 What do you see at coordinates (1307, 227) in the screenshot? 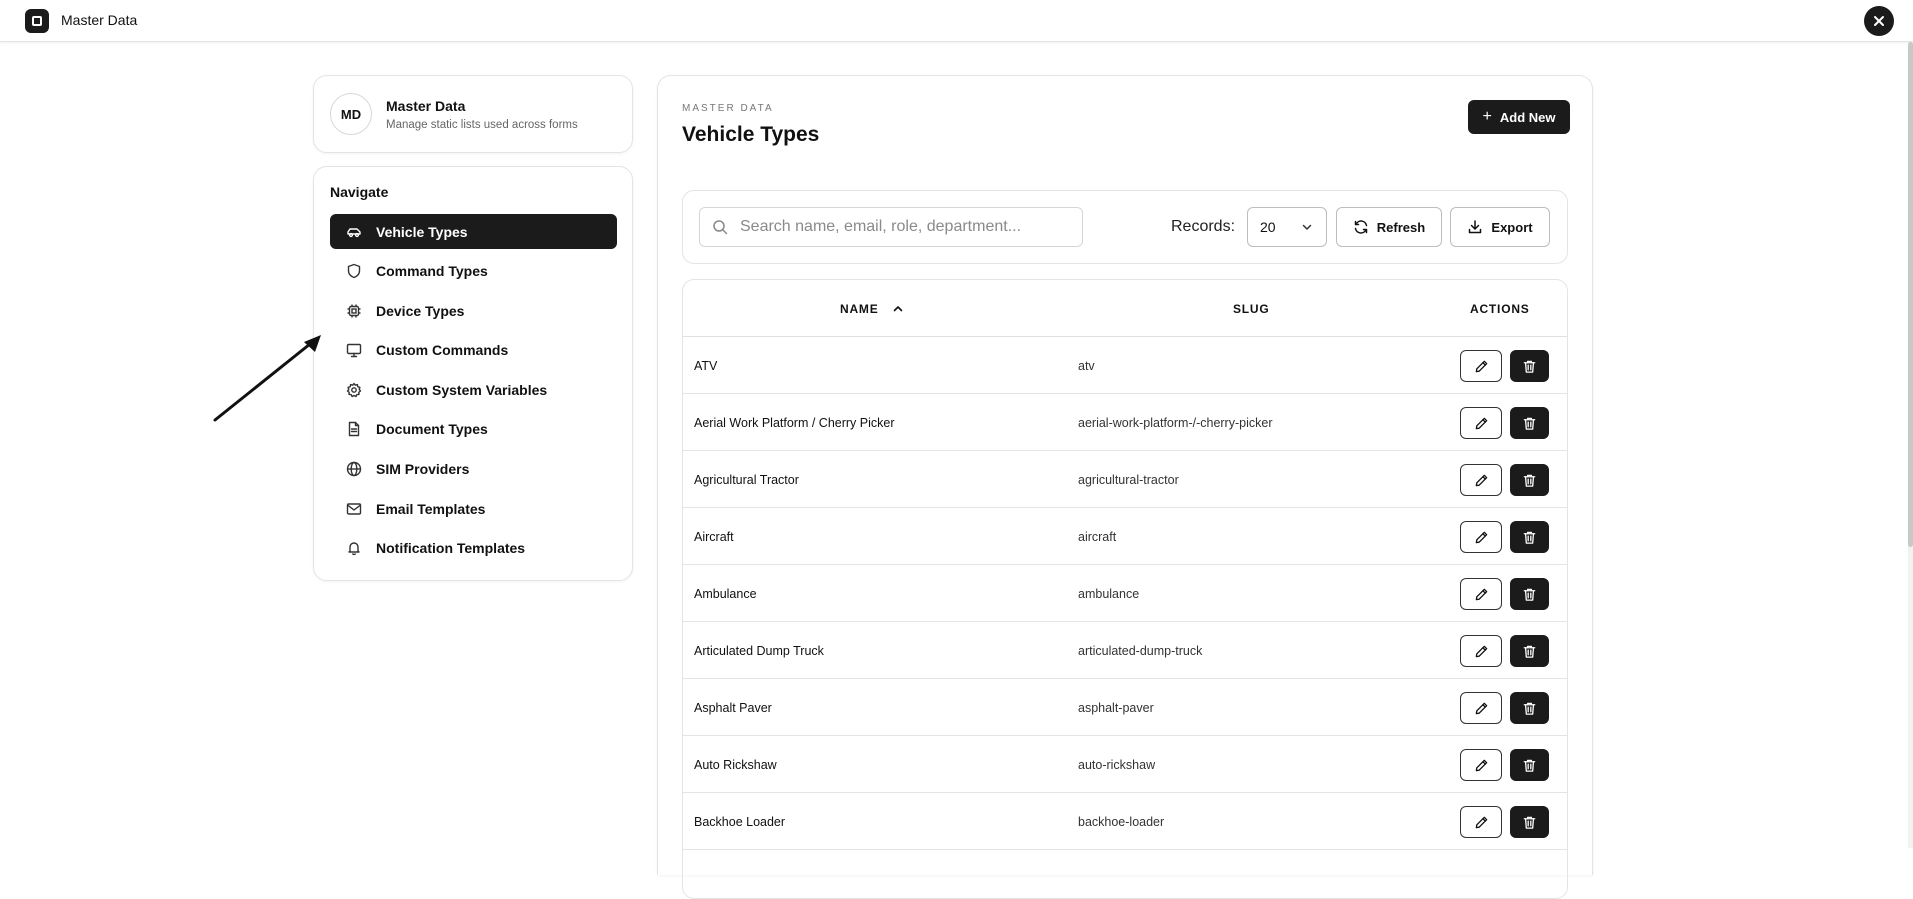
I see `chevron-down-icon` at bounding box center [1307, 227].